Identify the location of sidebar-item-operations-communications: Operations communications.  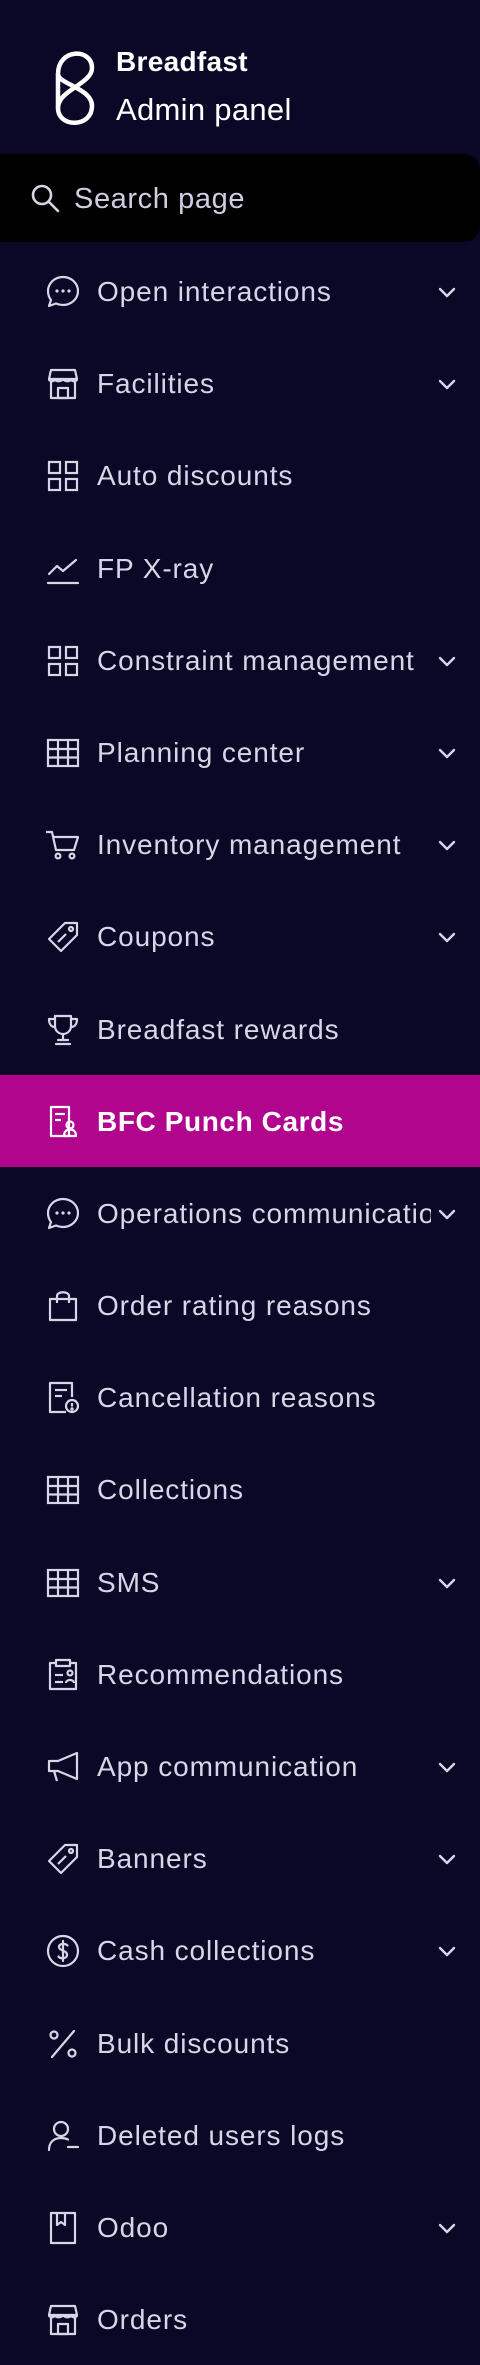
(240, 1213).